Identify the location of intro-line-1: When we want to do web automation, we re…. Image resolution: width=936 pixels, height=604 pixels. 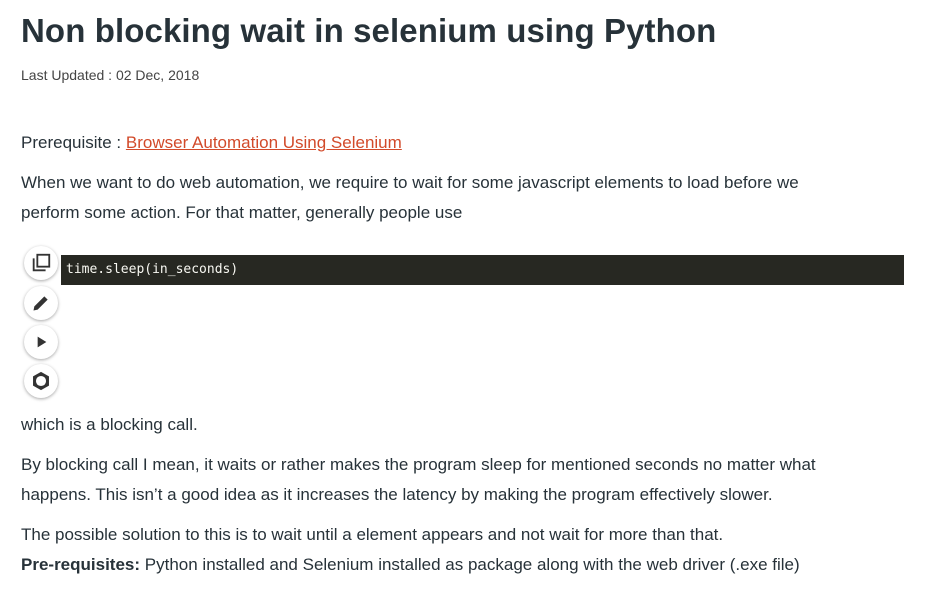
(410, 182).